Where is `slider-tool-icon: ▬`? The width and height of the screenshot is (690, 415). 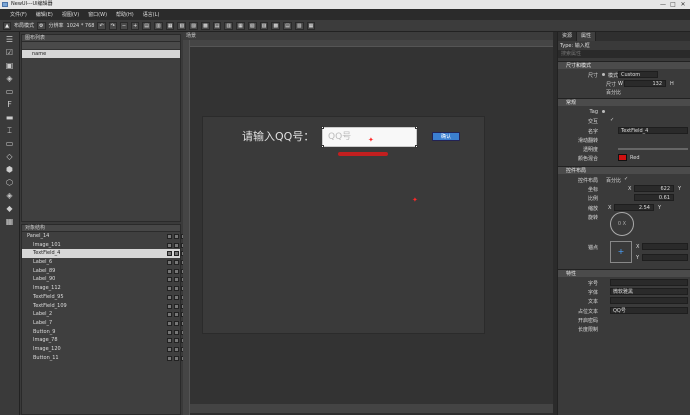
slider-tool-icon: ▬ is located at coordinates (10, 117).